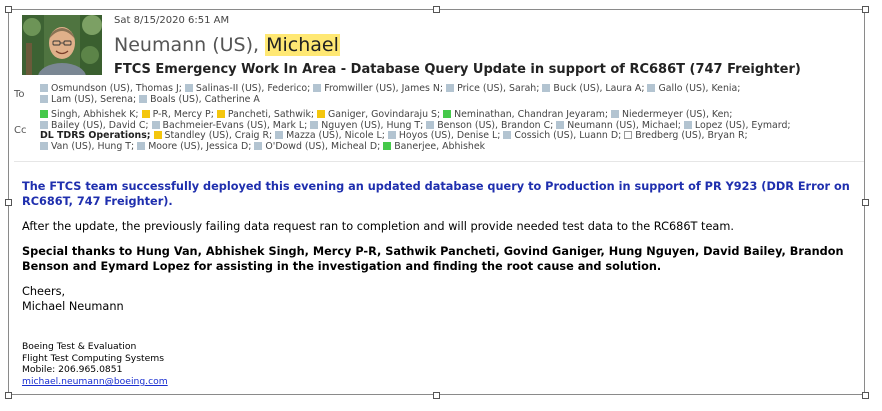  I want to click on recipient-nguyen: Nguyen (US), Hung T;, so click(366, 125).